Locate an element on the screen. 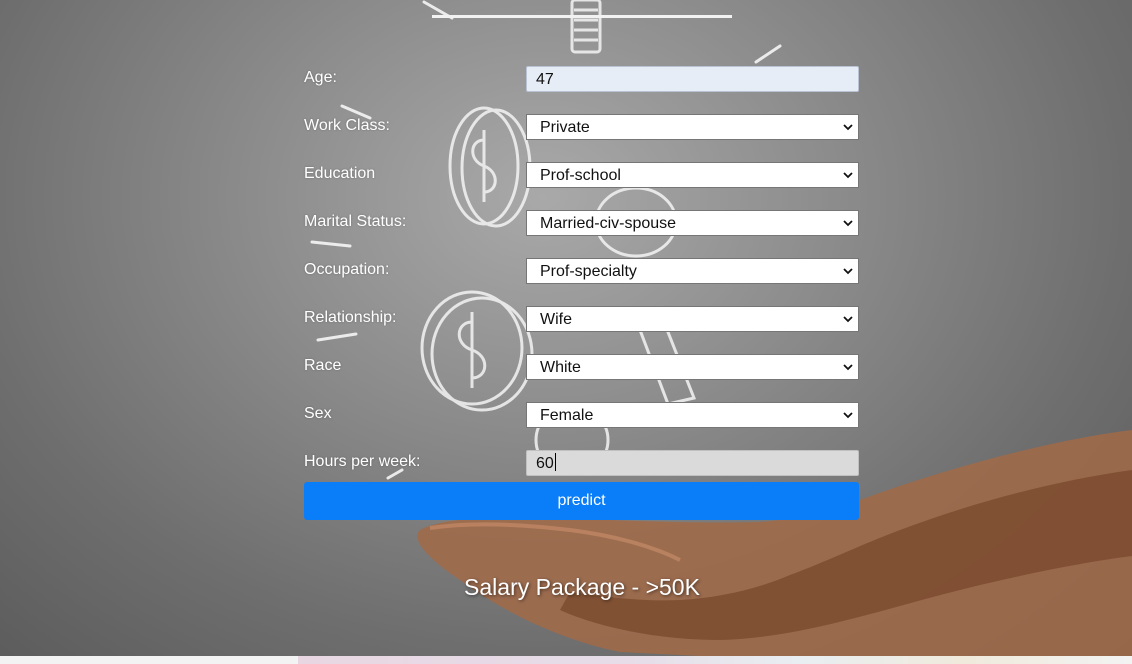 This screenshot has width=1132, height=664. race-label: Race is located at coordinates (323, 365).